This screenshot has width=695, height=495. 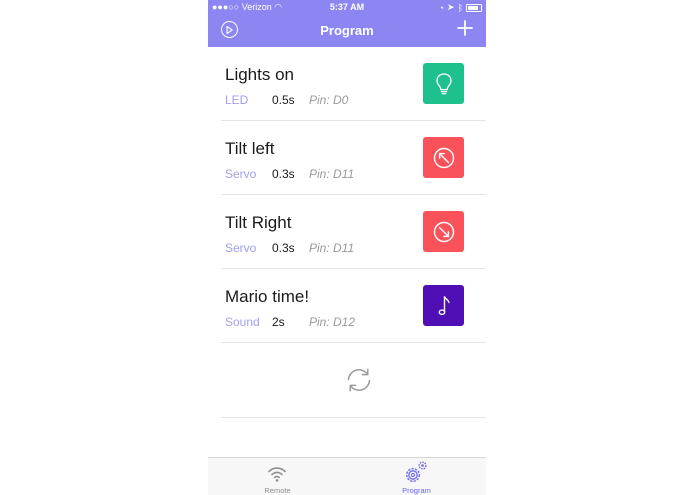 What do you see at coordinates (259, 74) in the screenshot?
I see `item-title: Lights on` at bounding box center [259, 74].